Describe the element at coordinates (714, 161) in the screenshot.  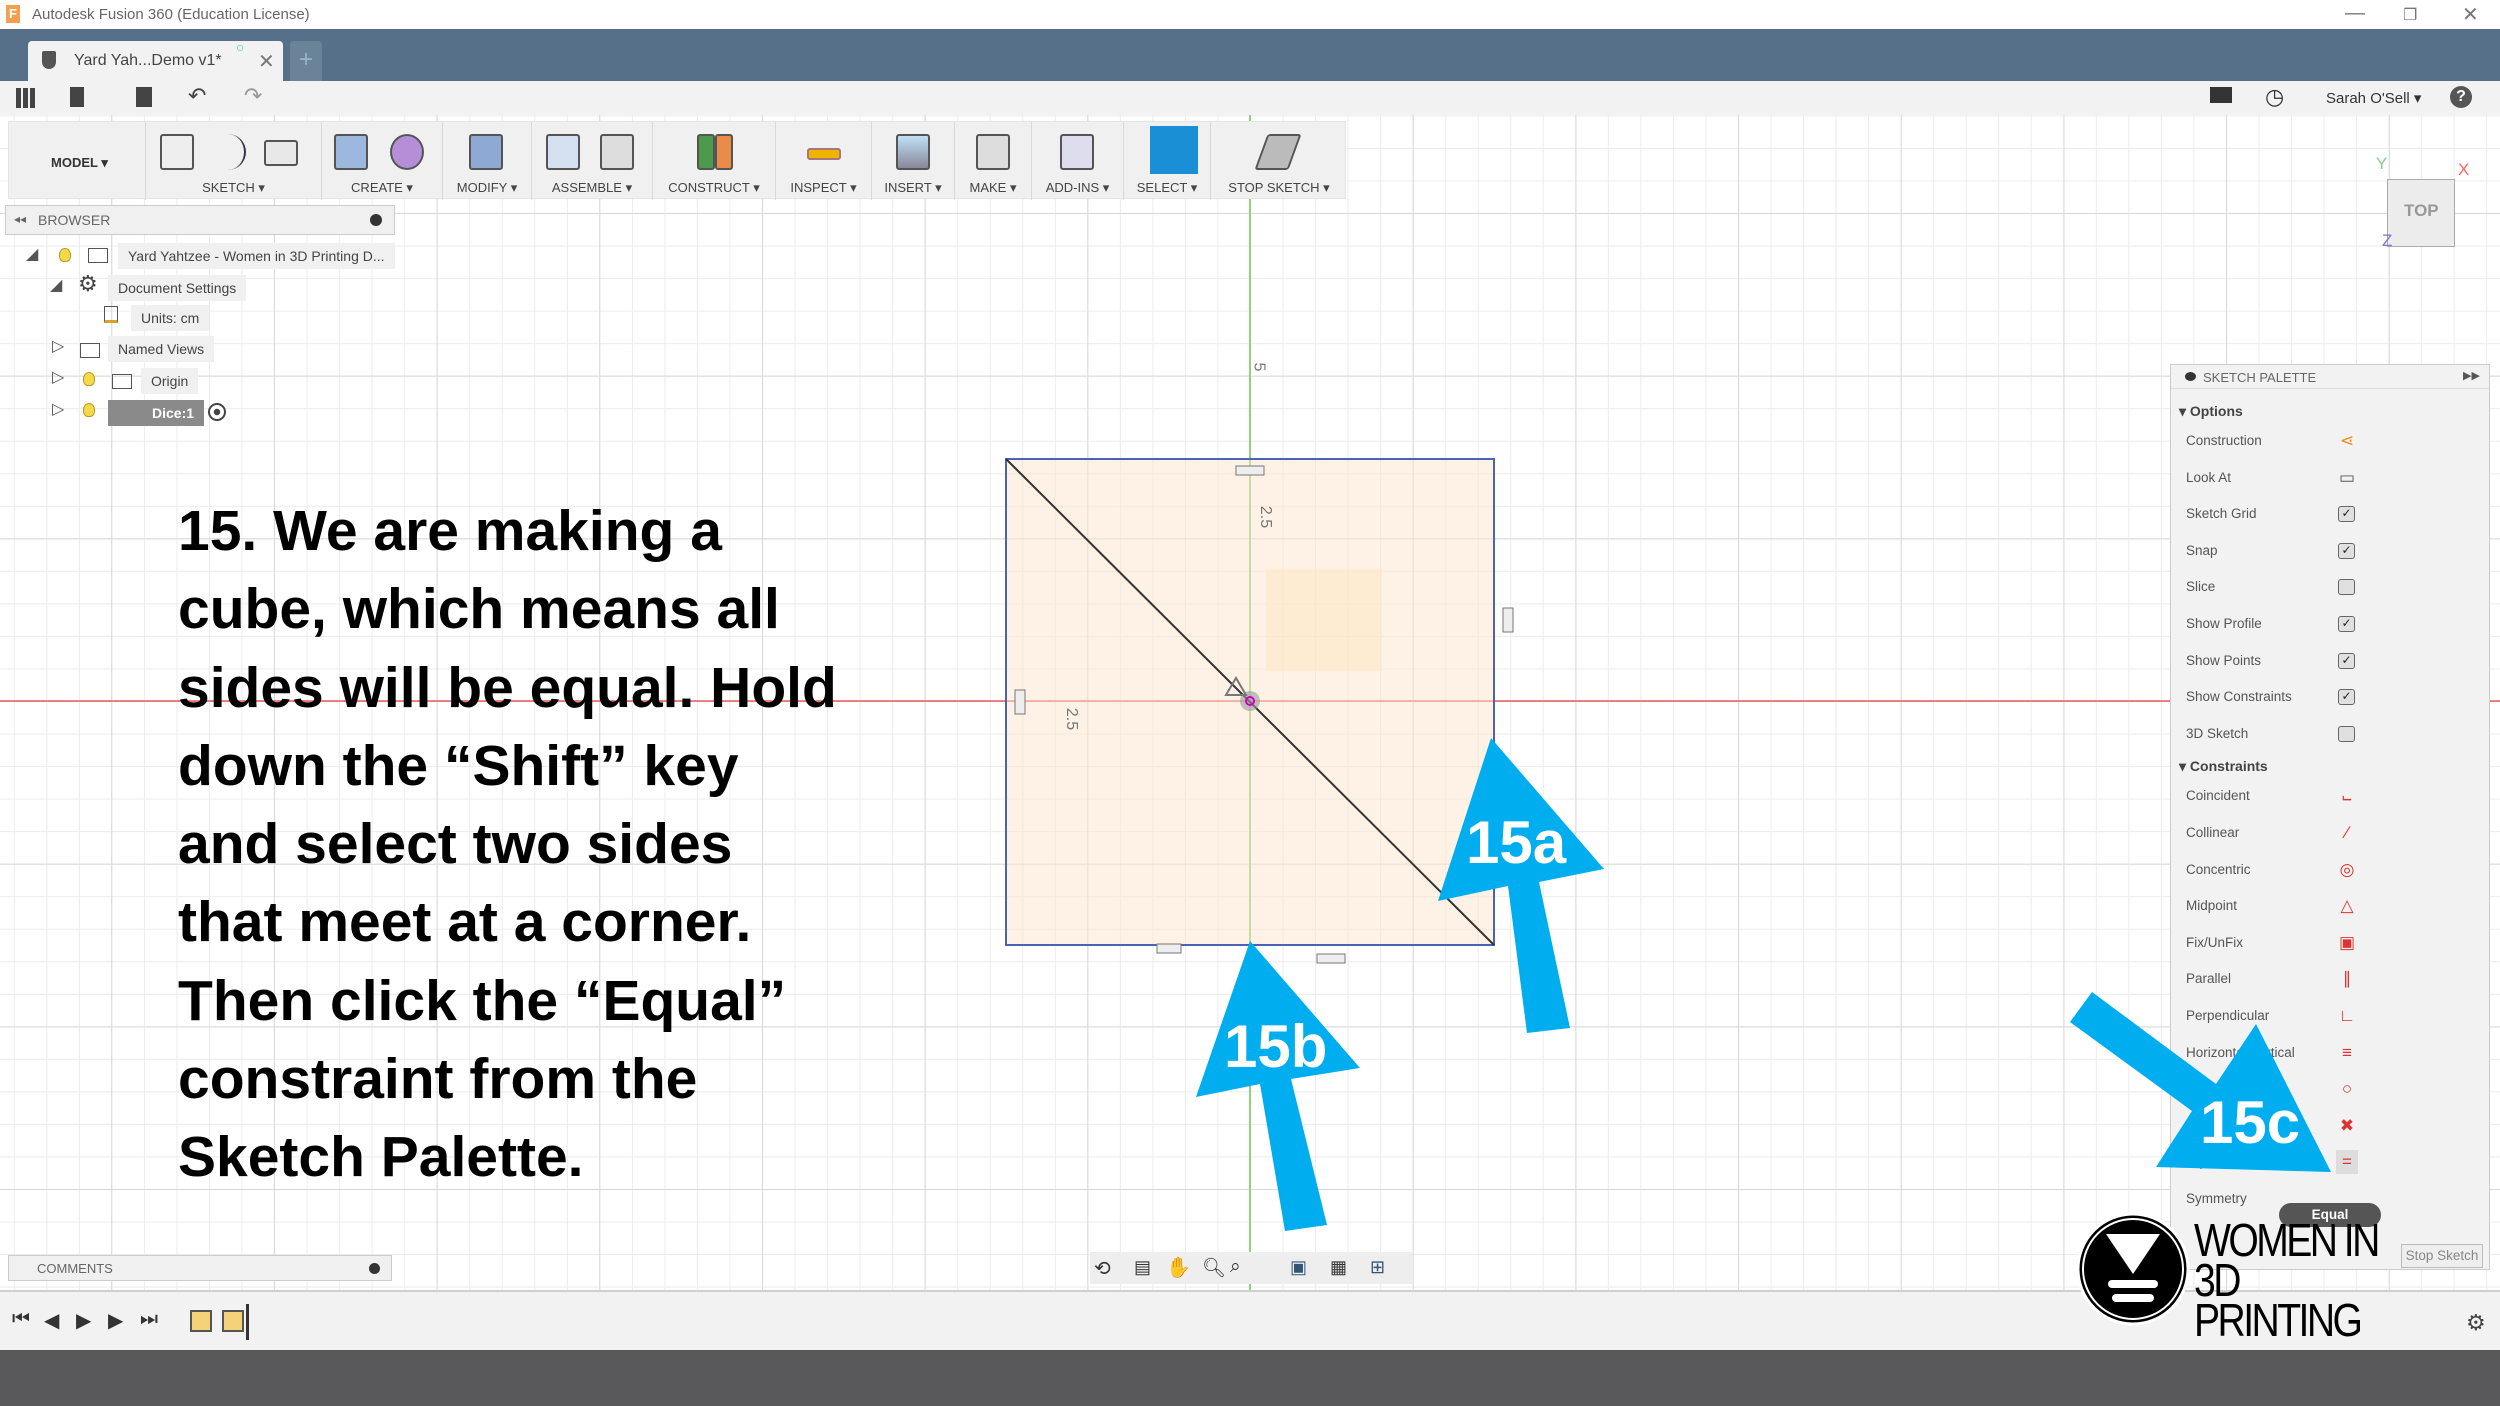
I see `construct-menu: CONSTRUCT ▾` at that location.